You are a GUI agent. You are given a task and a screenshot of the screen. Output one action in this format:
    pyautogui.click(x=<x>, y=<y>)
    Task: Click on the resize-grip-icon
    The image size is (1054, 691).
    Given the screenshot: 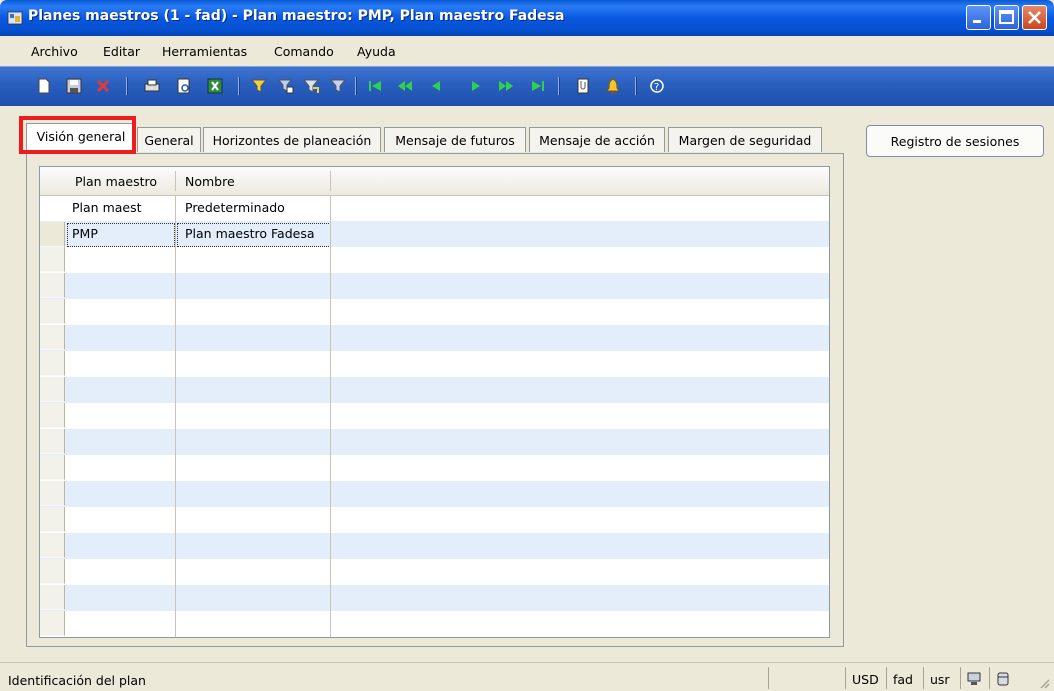 What is the action you would take?
    pyautogui.click(x=1044, y=683)
    